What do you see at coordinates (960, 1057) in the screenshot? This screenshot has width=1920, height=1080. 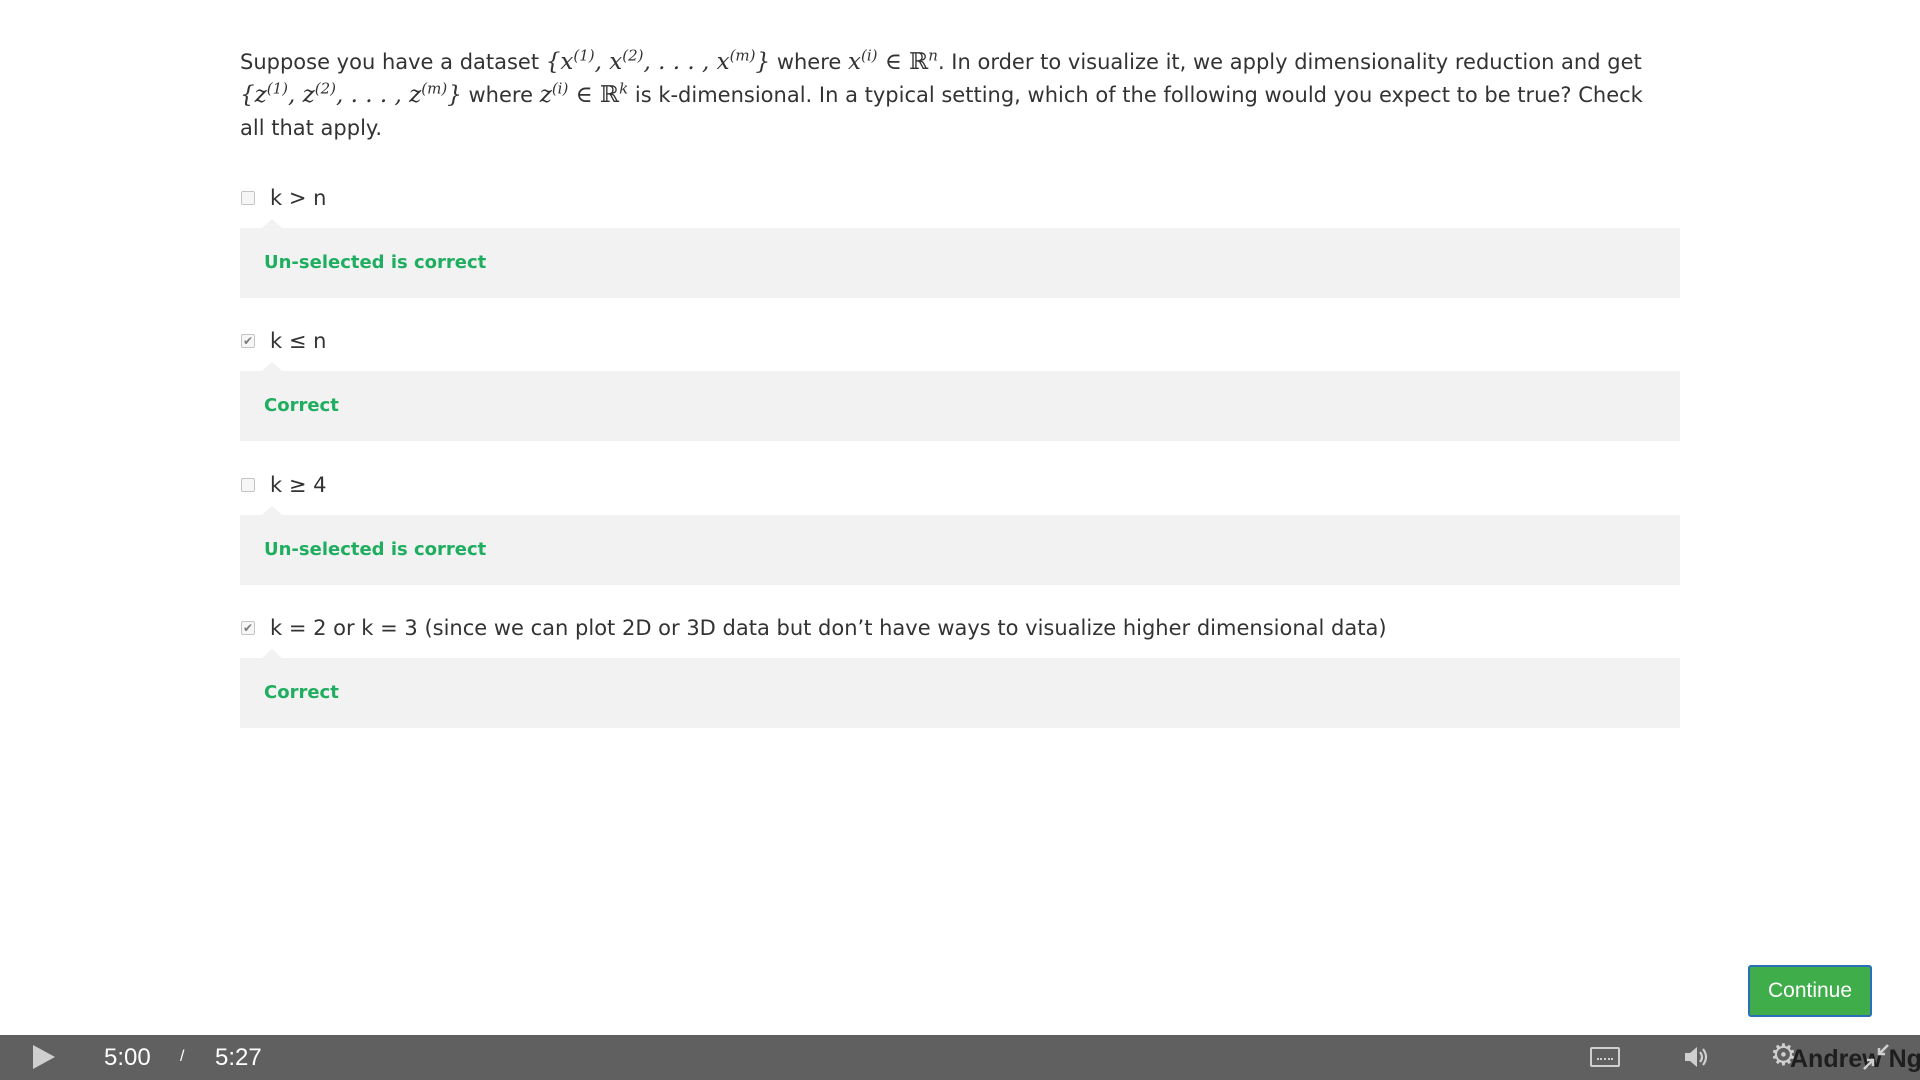 I see `video-player-controls: 5:00 / 5:27 ⚙ Andrew Ng` at bounding box center [960, 1057].